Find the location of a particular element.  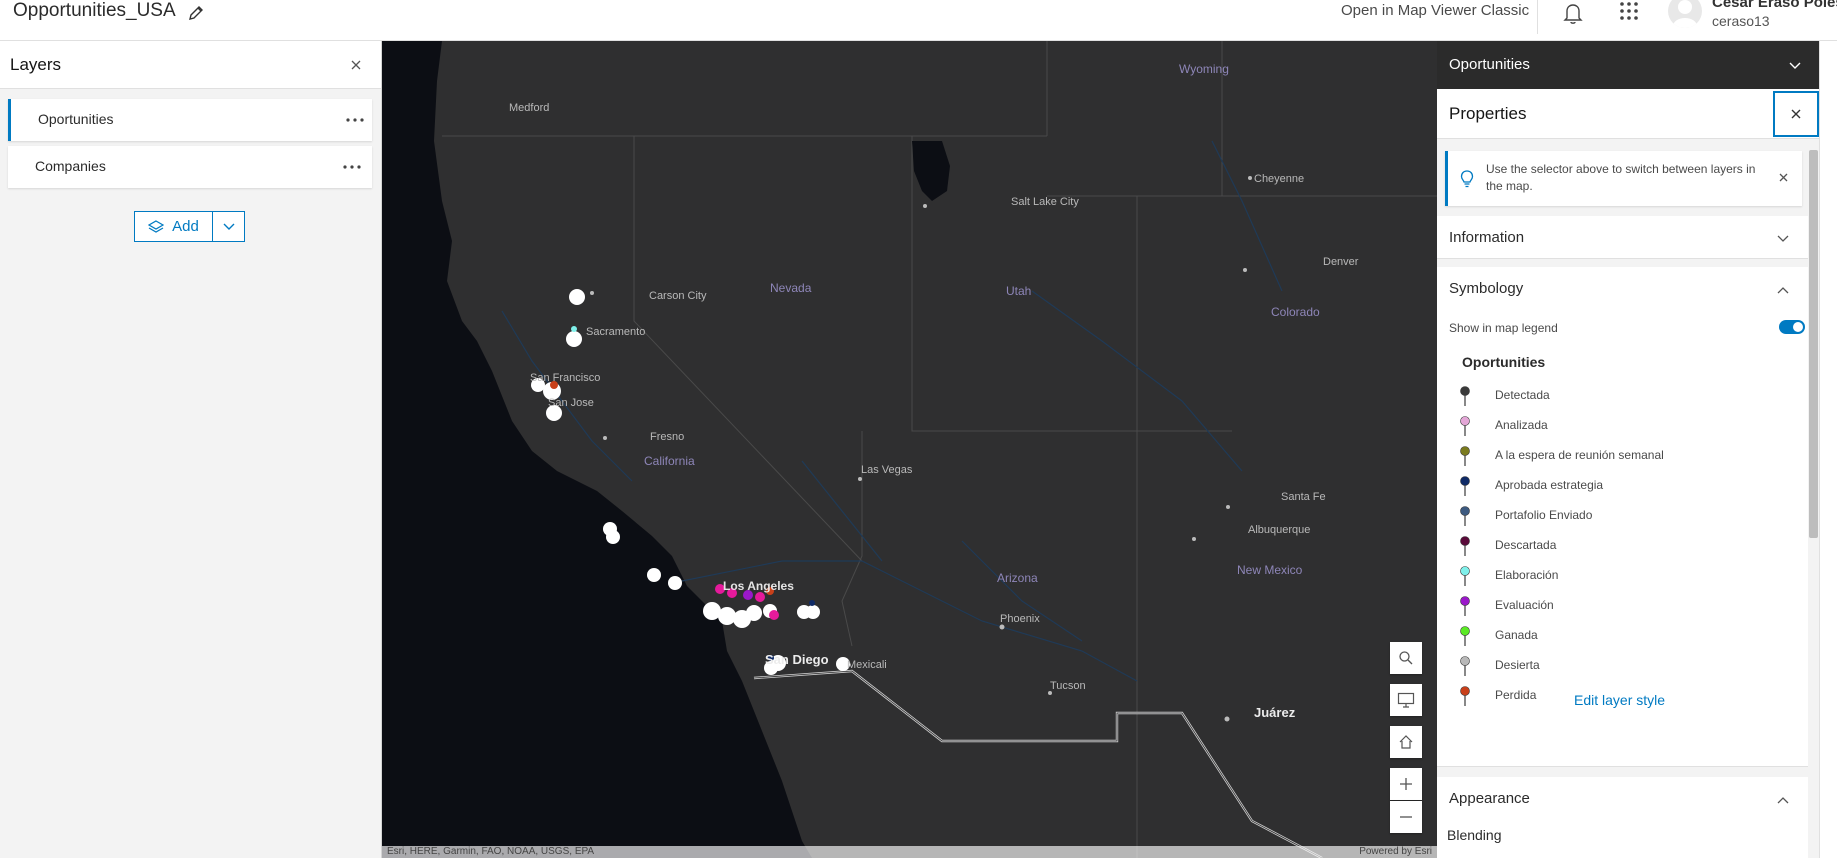

avatar is located at coordinates (1685, 14).